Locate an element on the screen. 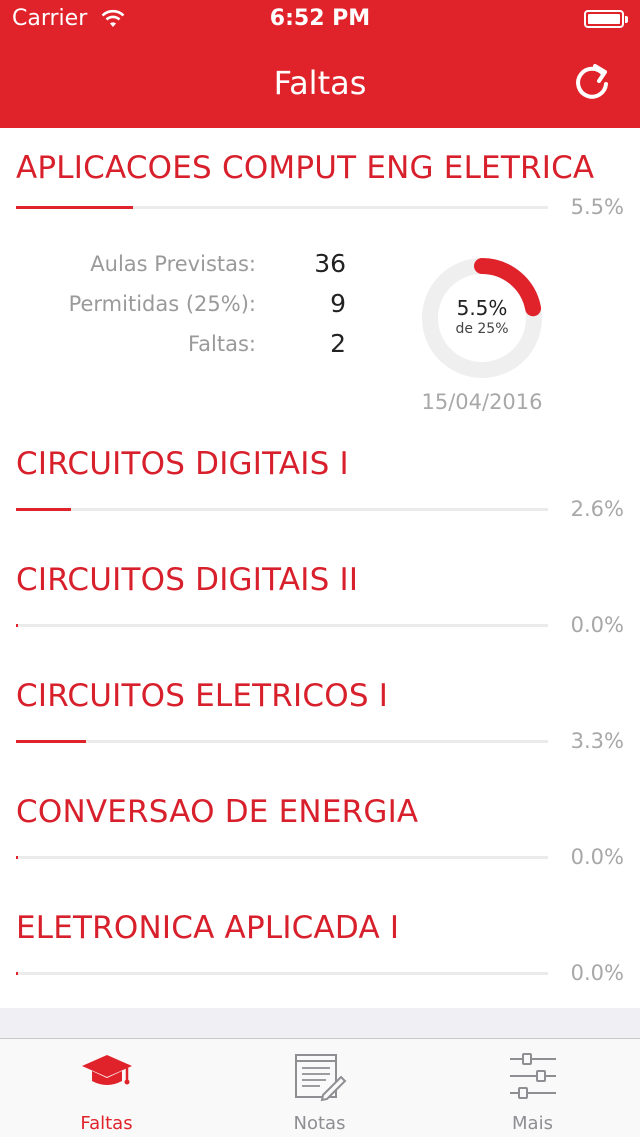 The height and width of the screenshot is (1137, 640). course-name: CIRCUITOS DIGITAIS I is located at coordinates (182, 464).